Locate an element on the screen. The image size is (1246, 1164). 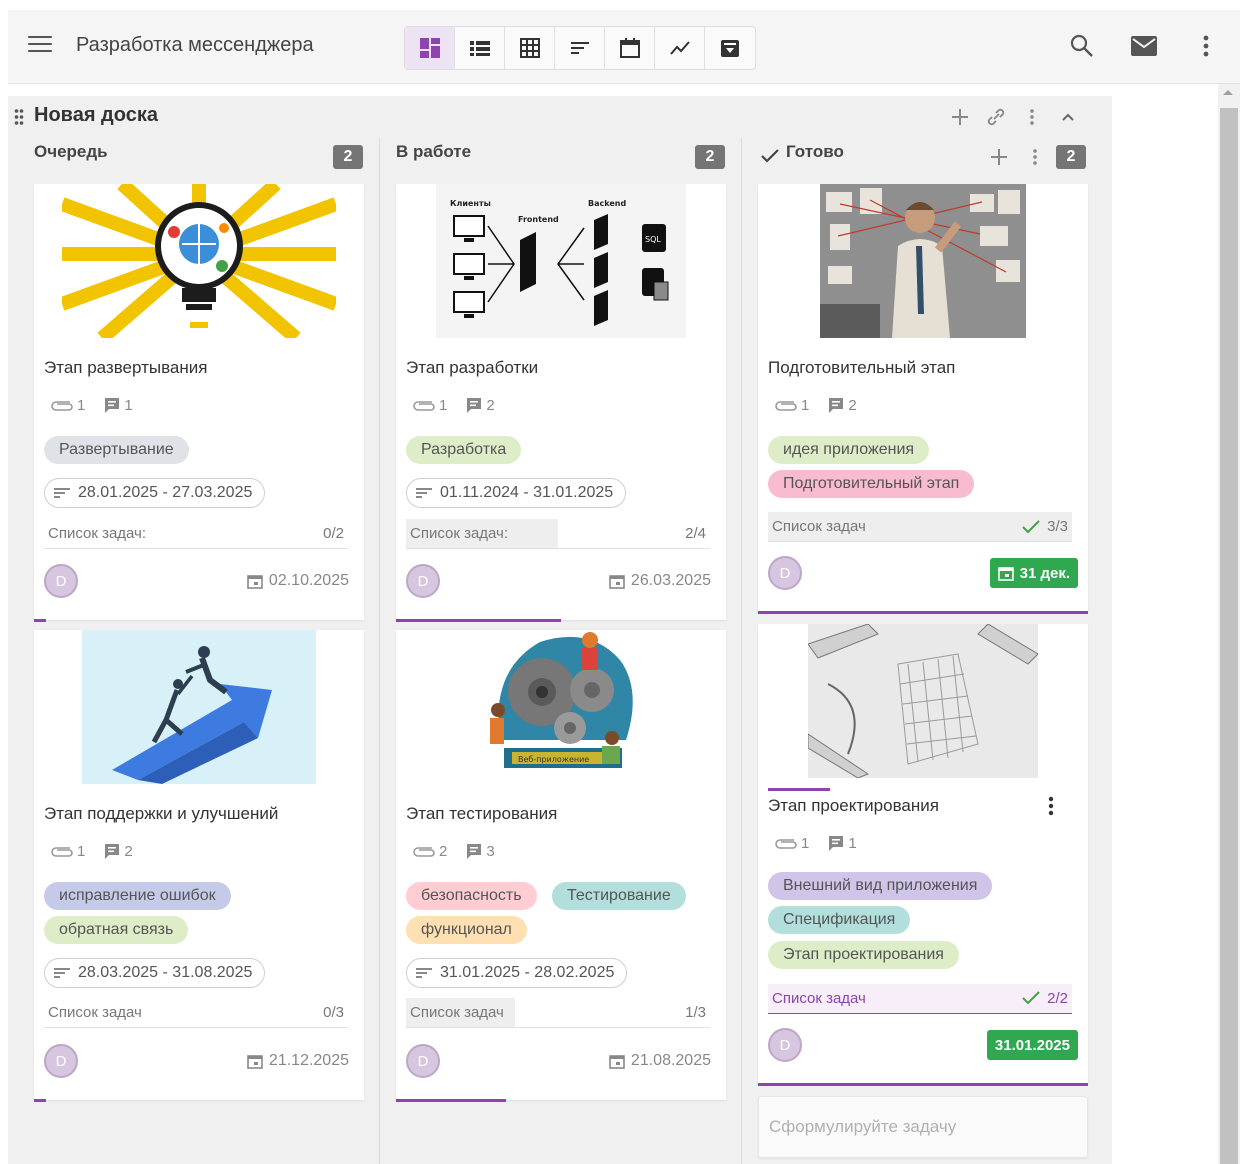
task-list-summary: Список задач: 0/2 is located at coordinates (196, 534).